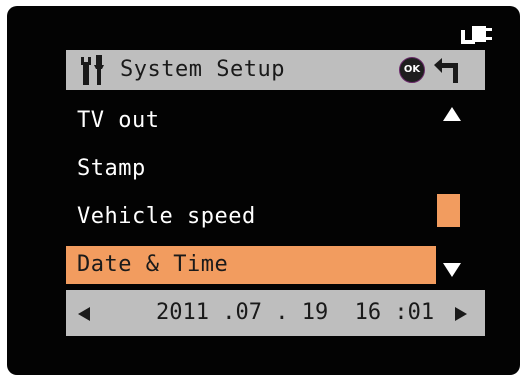 Image resolution: width=525 pixels, height=381 pixels. I want to click on menu-item-vehicle-speed: Vehicle speed, so click(251, 217).